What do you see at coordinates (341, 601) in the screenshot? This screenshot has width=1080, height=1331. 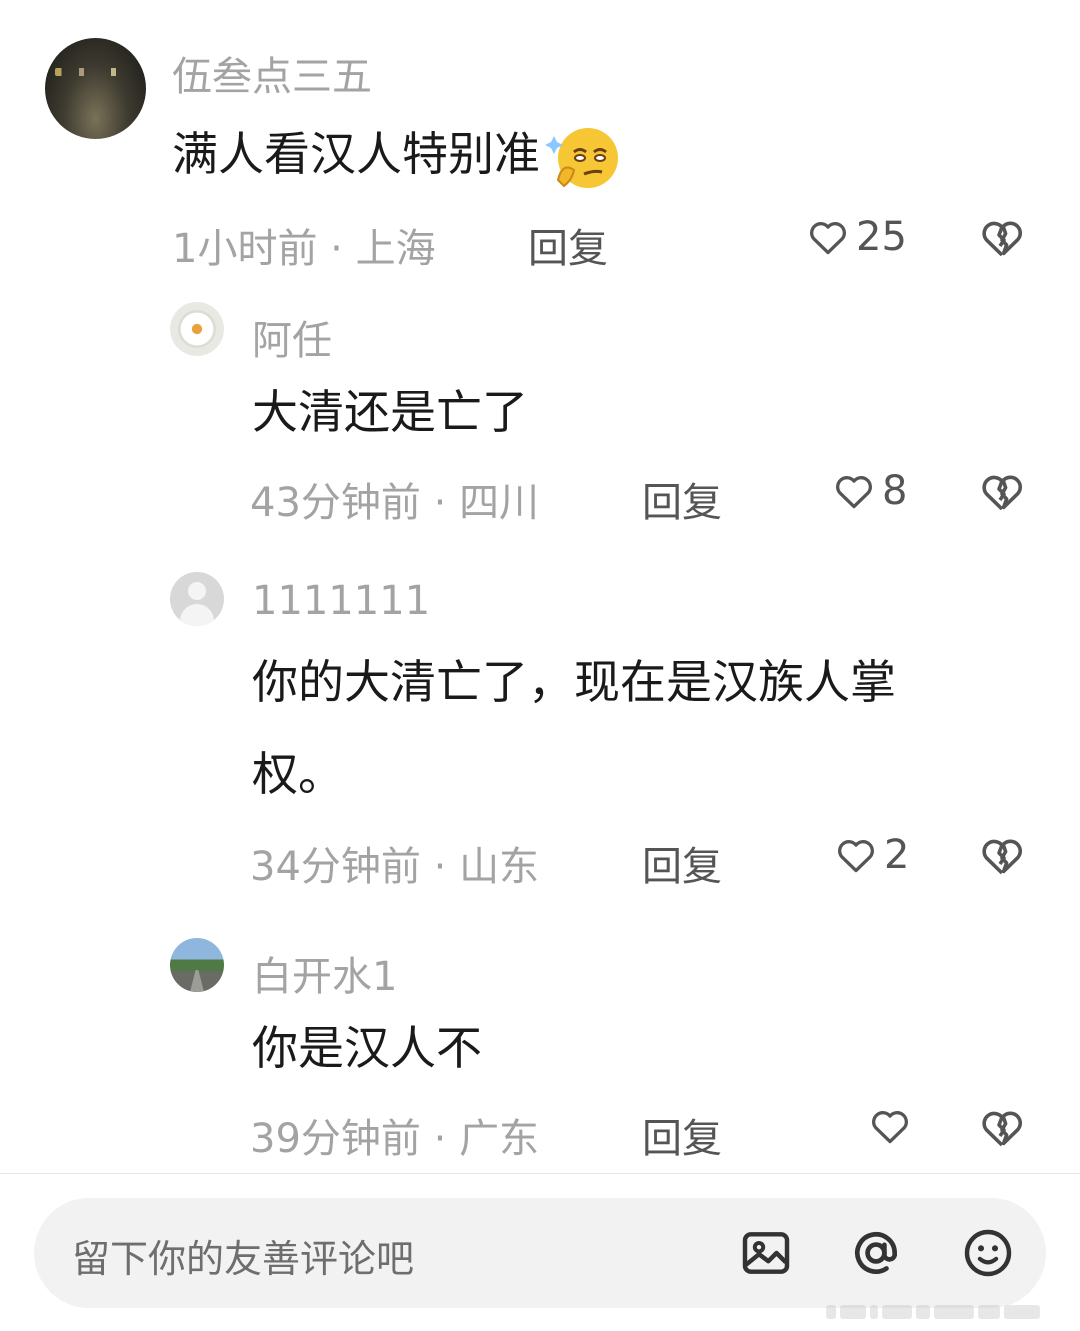 I see `comment-username: 1111111` at bounding box center [341, 601].